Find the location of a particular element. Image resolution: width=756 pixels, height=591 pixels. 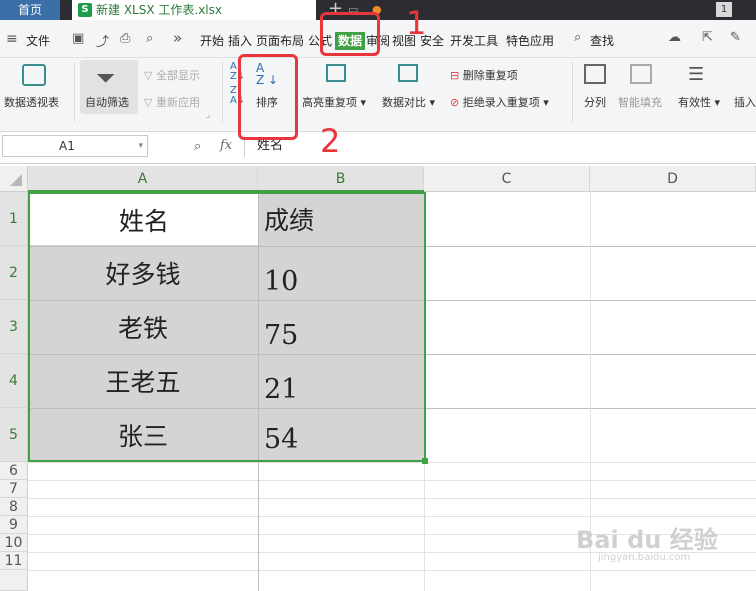

tab-developer: 开发工具 is located at coordinates (474, 40).